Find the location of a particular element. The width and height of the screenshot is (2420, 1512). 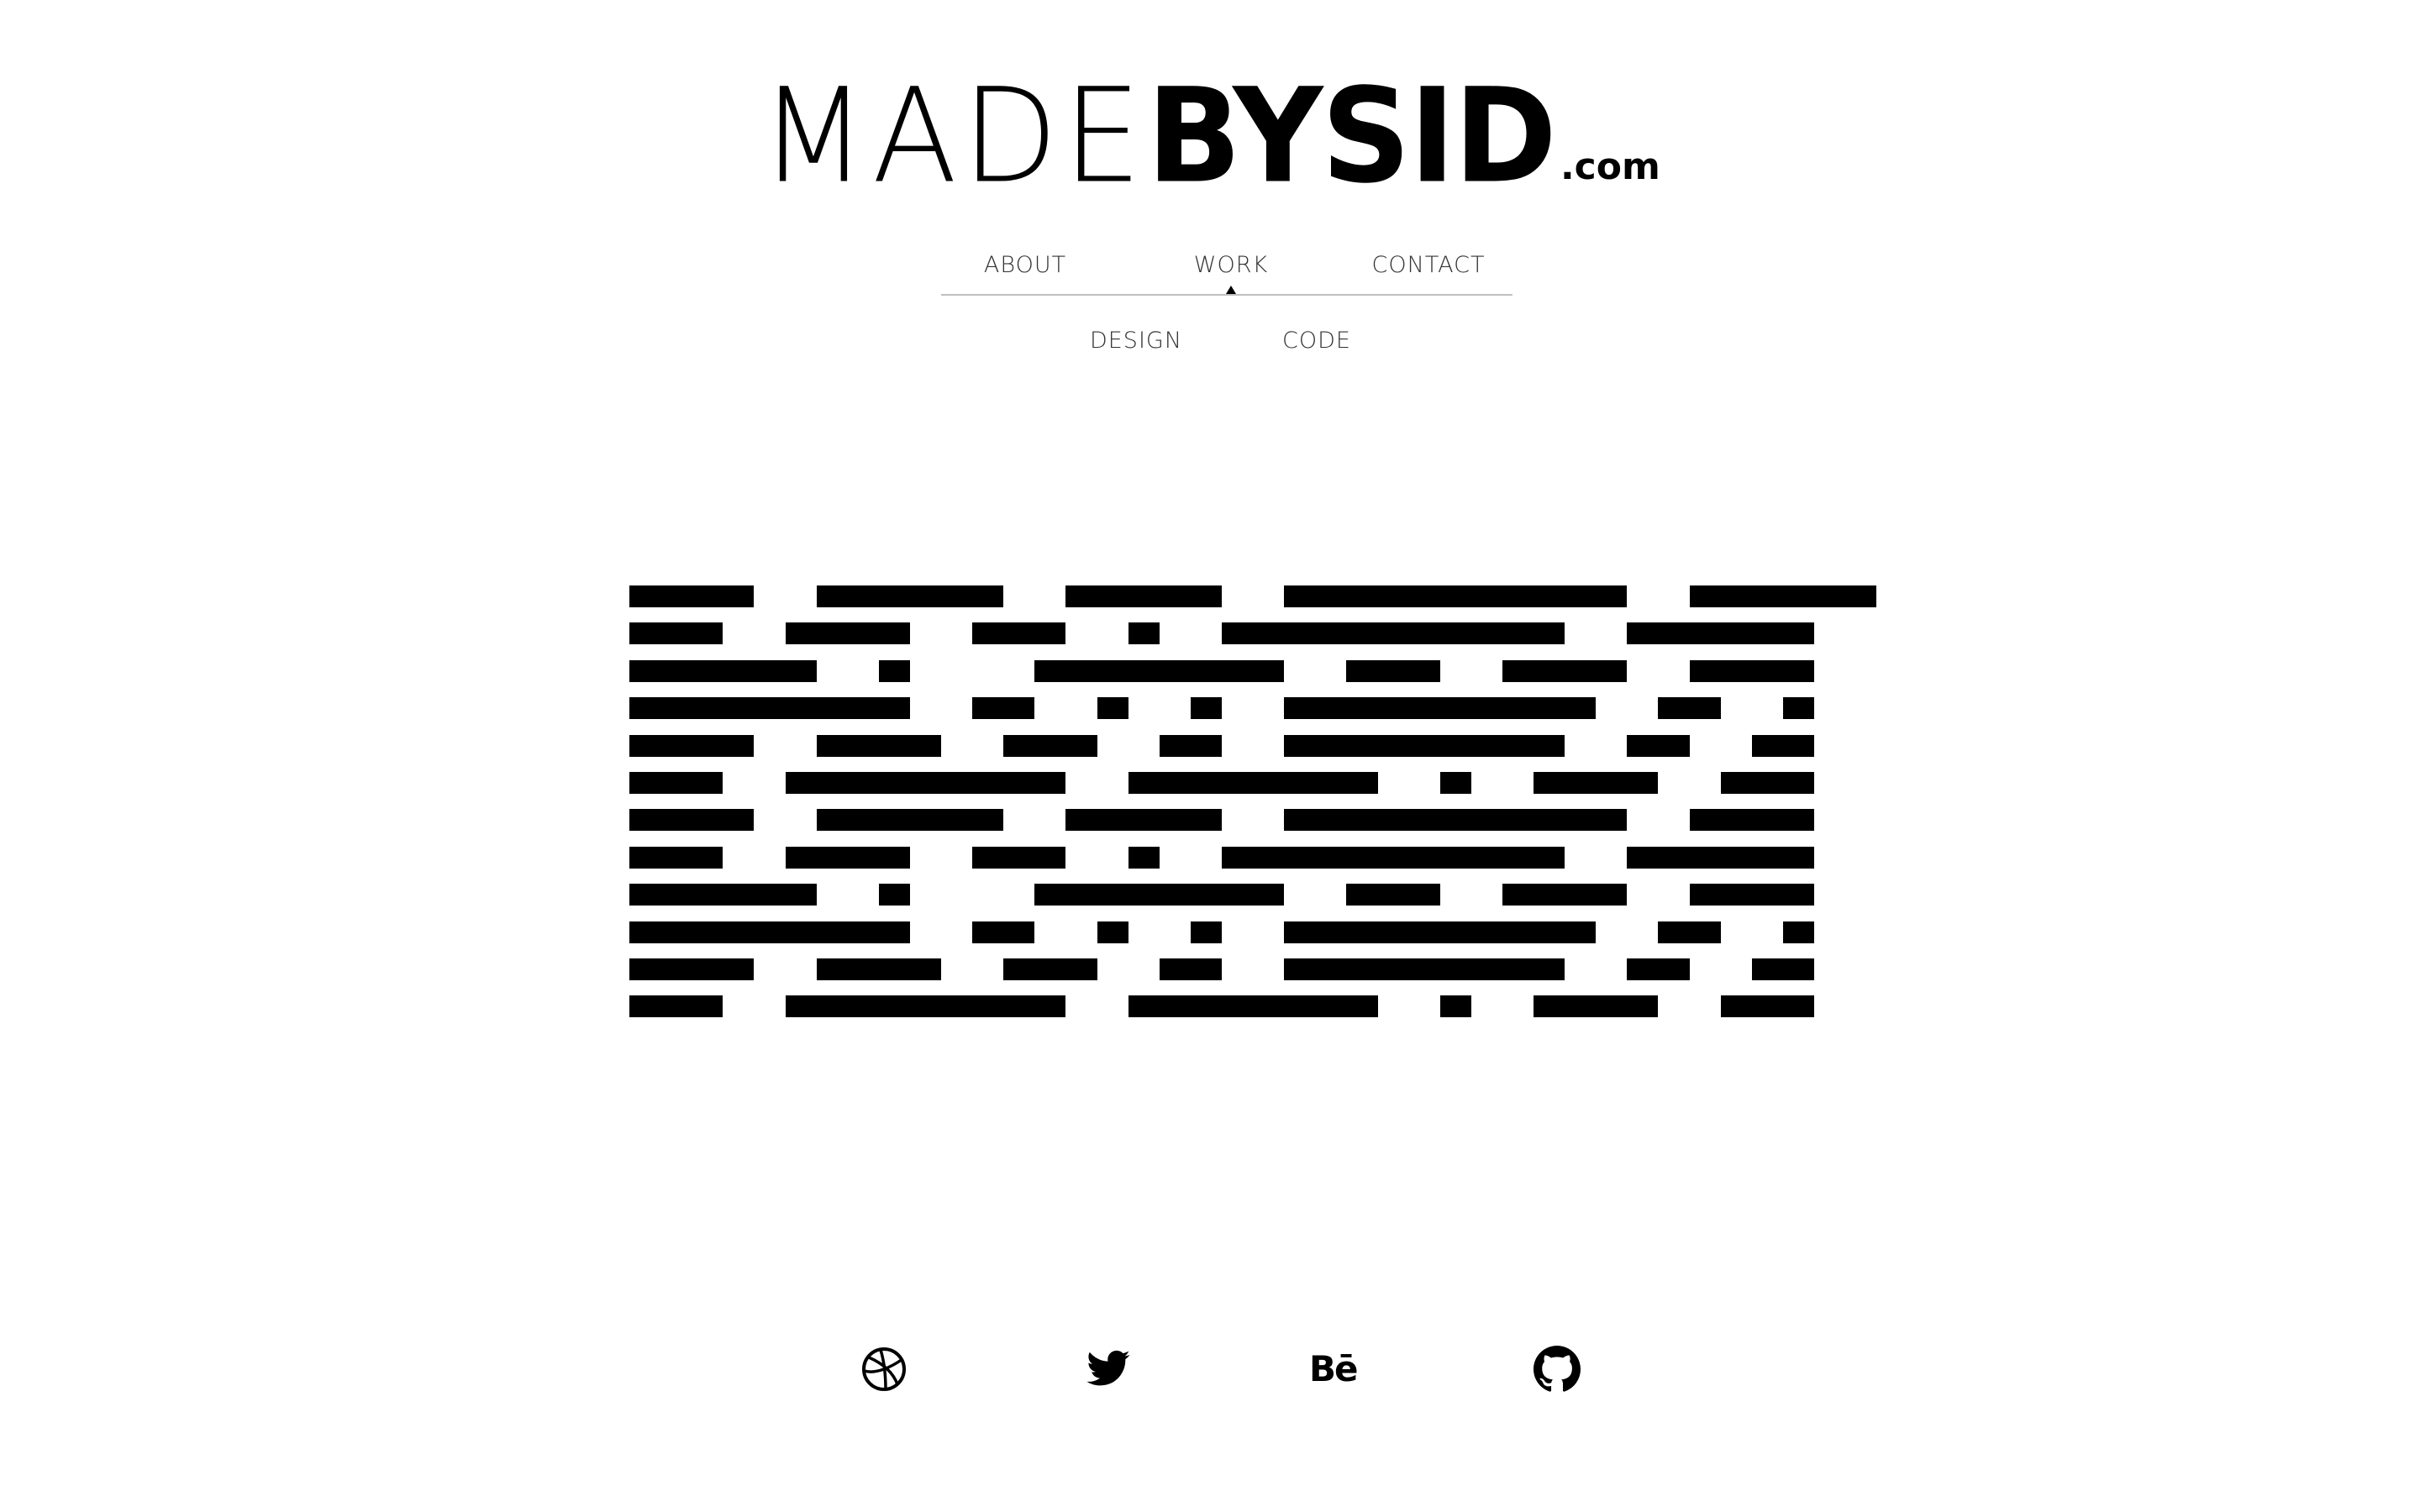

logo-made: MADE is located at coordinates (954, 136).